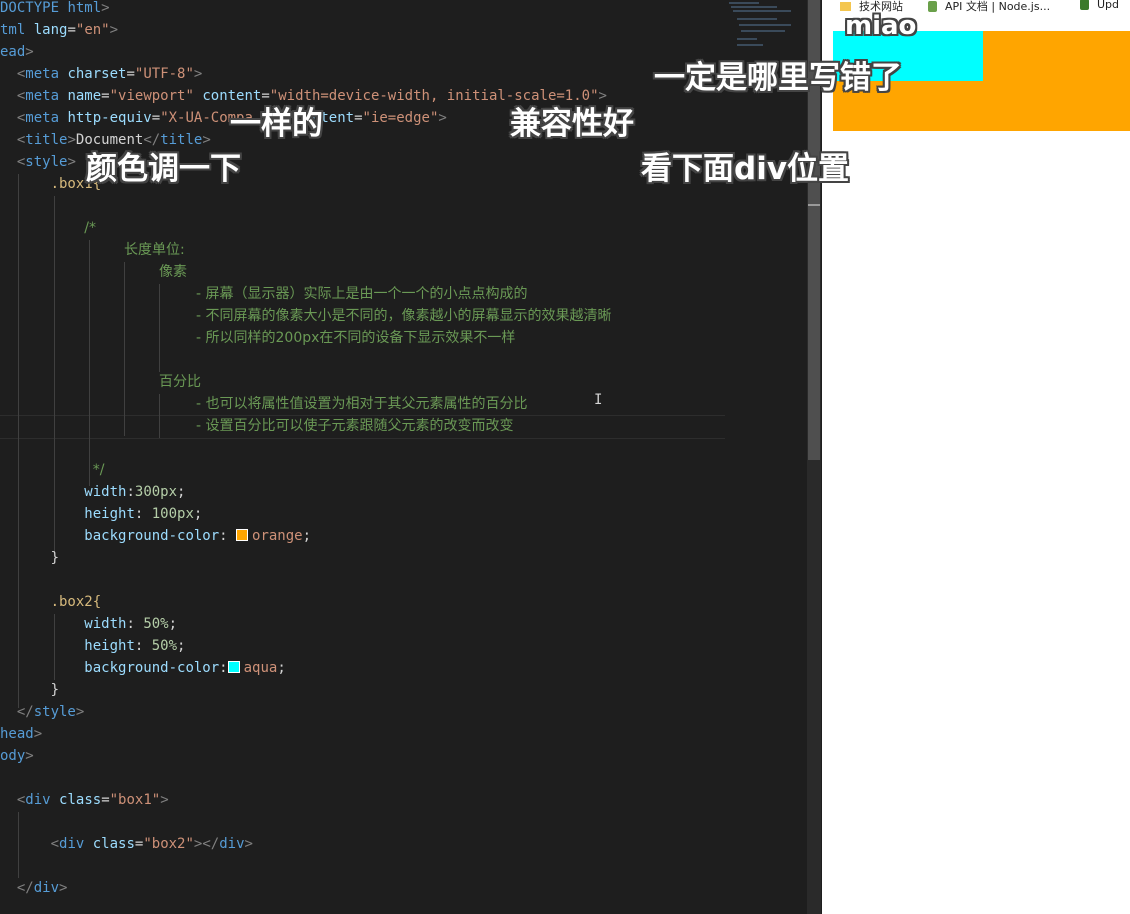  What do you see at coordinates (59, 30) in the screenshot?
I see `code-line-2: tml lang="en">` at bounding box center [59, 30].